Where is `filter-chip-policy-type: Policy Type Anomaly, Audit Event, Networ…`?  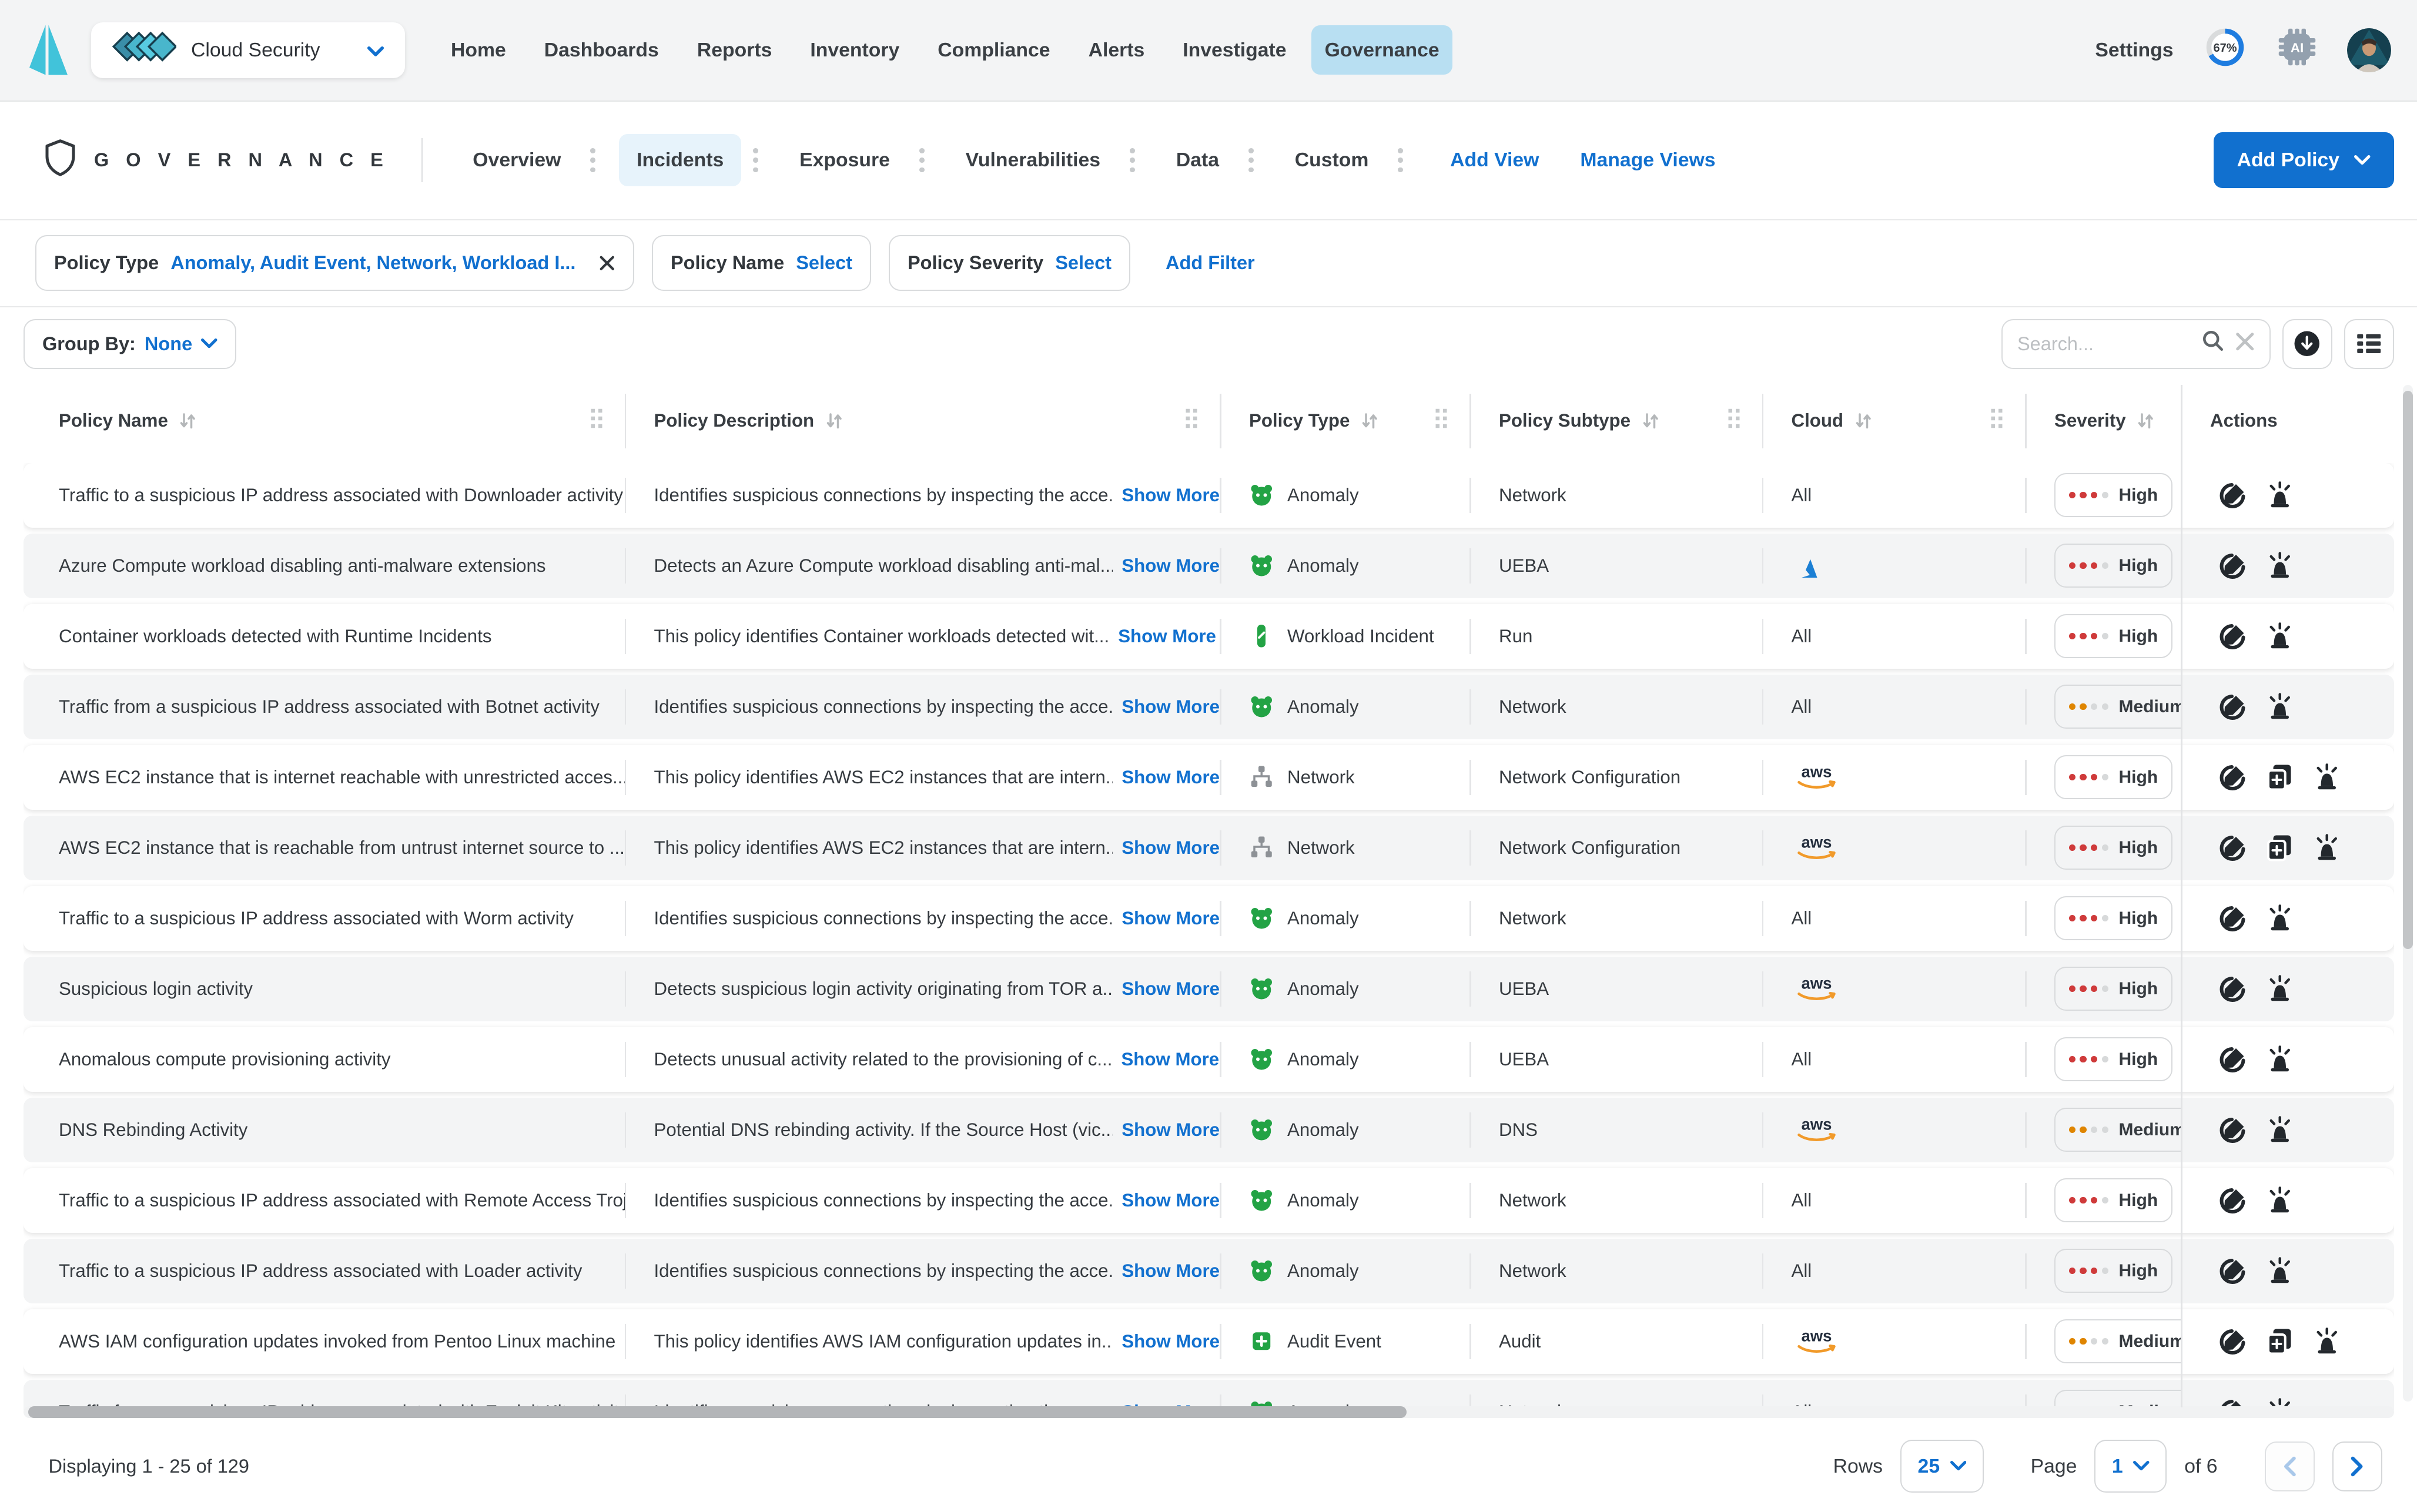
filter-chip-policy-type: Policy Type Anomaly, Audit Event, Networ… is located at coordinates (334, 263).